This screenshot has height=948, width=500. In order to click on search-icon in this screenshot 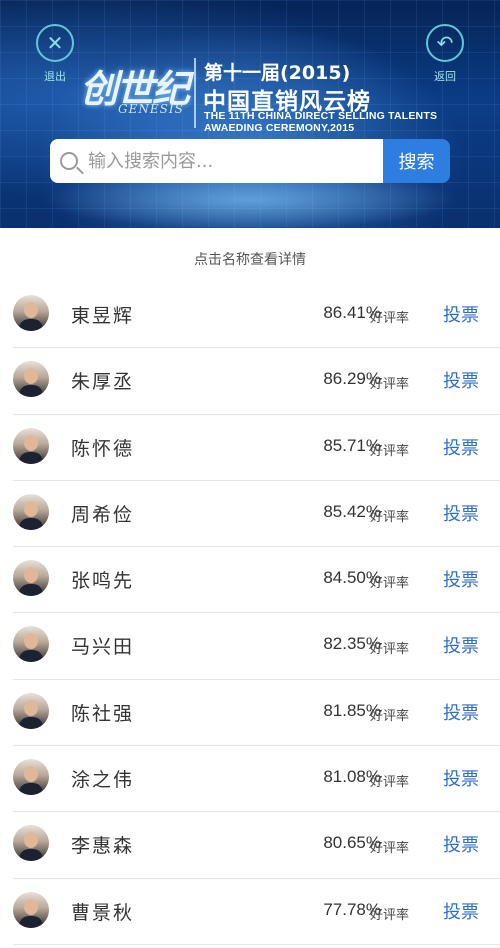, I will do `click(69, 161)`.